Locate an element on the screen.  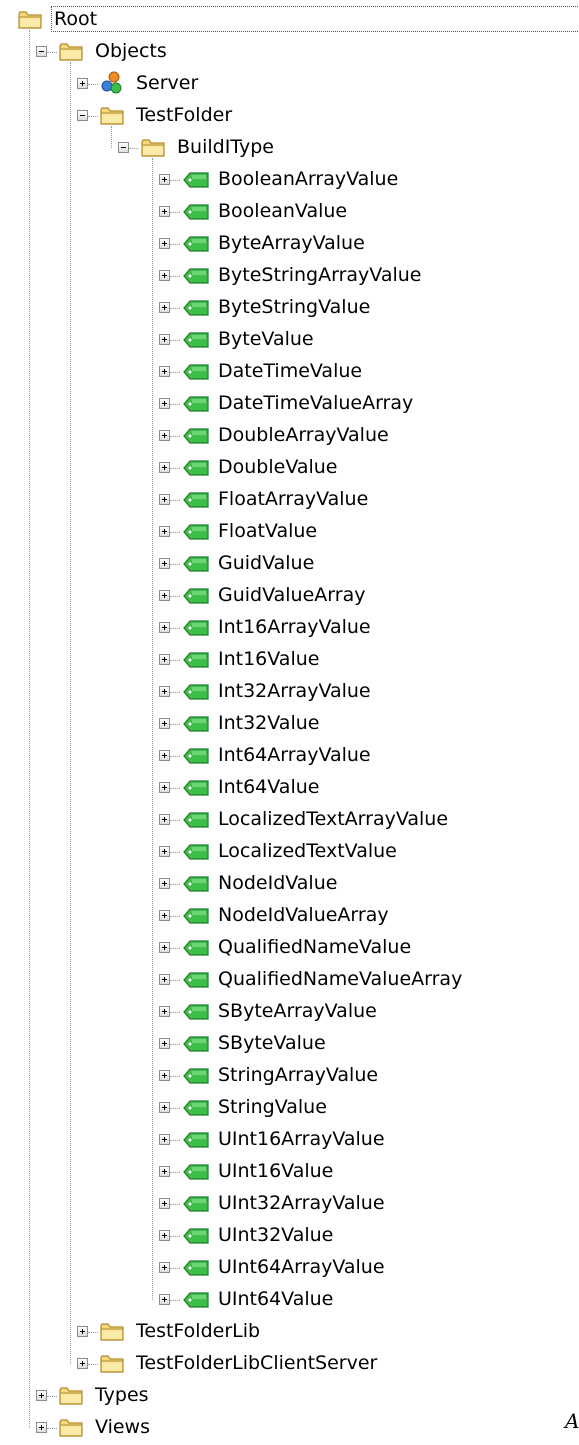
tree-node-label: Int16ArrayValue is located at coordinates (294, 627).